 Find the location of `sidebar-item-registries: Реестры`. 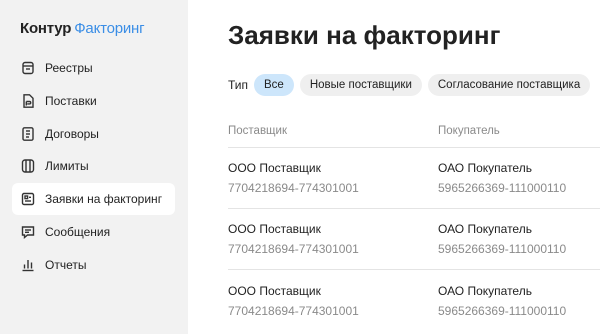

sidebar-item-registries: Реестры is located at coordinates (93, 68).